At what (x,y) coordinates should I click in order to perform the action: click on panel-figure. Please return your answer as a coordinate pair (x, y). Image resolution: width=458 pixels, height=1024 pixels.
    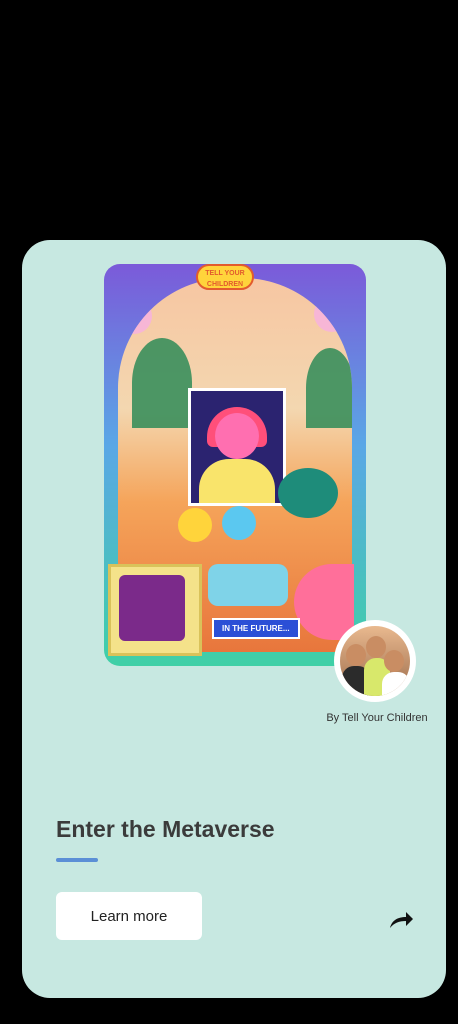
    Looking at the image, I should click on (152, 608).